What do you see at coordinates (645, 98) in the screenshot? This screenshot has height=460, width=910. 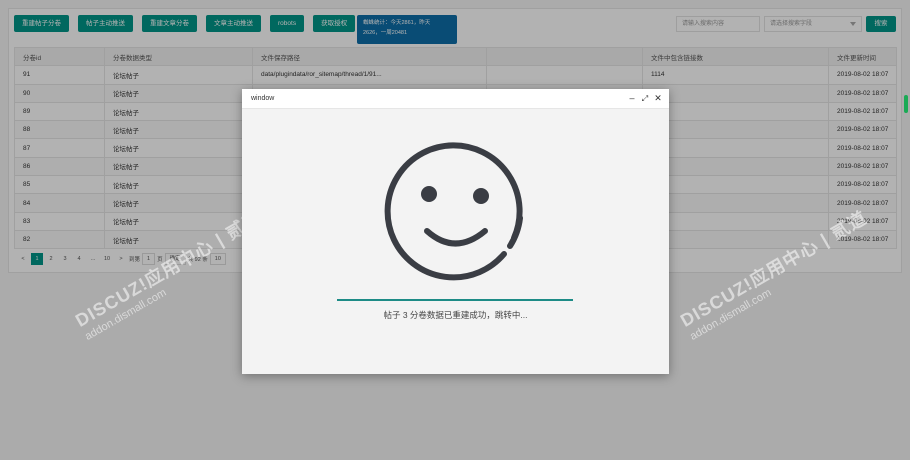 I see `maximize-icon: ⤢` at bounding box center [645, 98].